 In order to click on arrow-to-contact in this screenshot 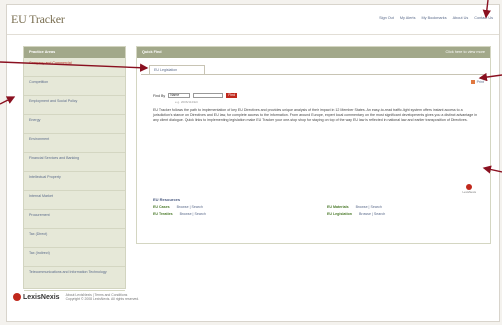, I will do `click(486, 9)`.